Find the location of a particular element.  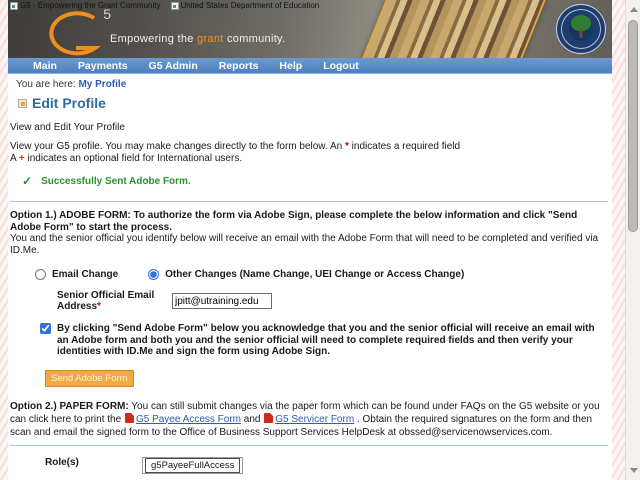

nav-item-payments: Payments is located at coordinates (103, 66).